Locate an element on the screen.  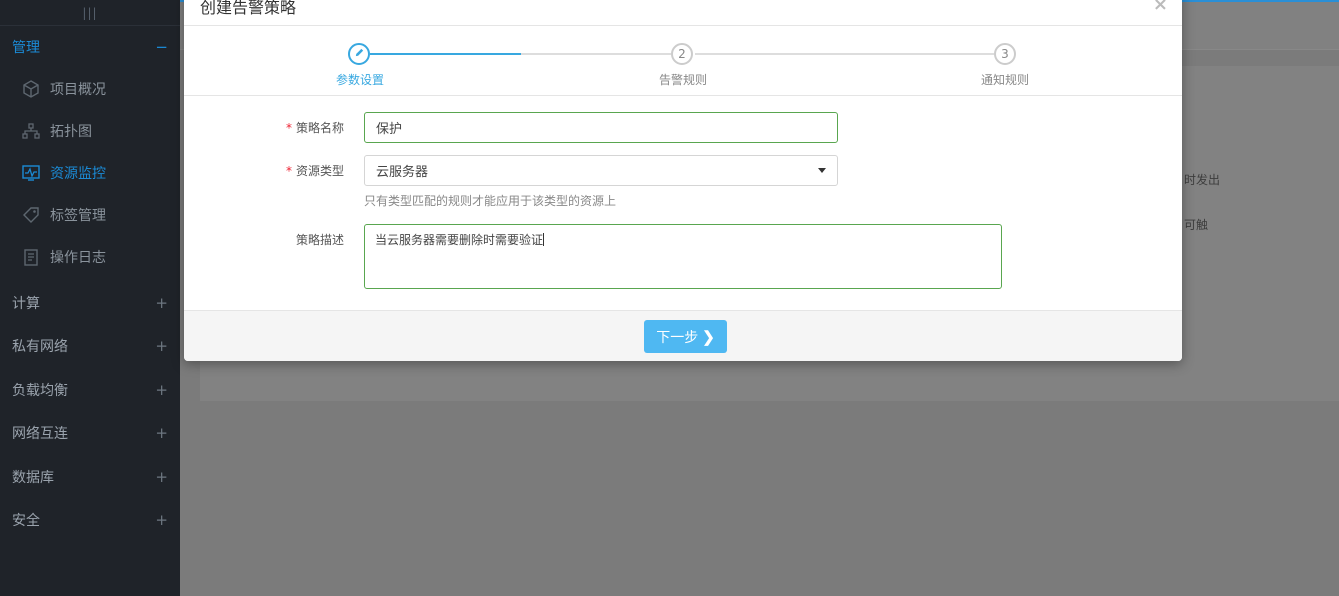
topology-icon is located at coordinates (31, 131).